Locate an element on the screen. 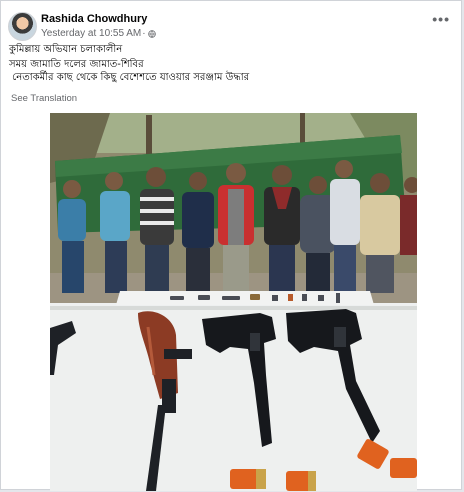  post-meta: Yesterday at 10:55 AM · is located at coordinates (98, 33).